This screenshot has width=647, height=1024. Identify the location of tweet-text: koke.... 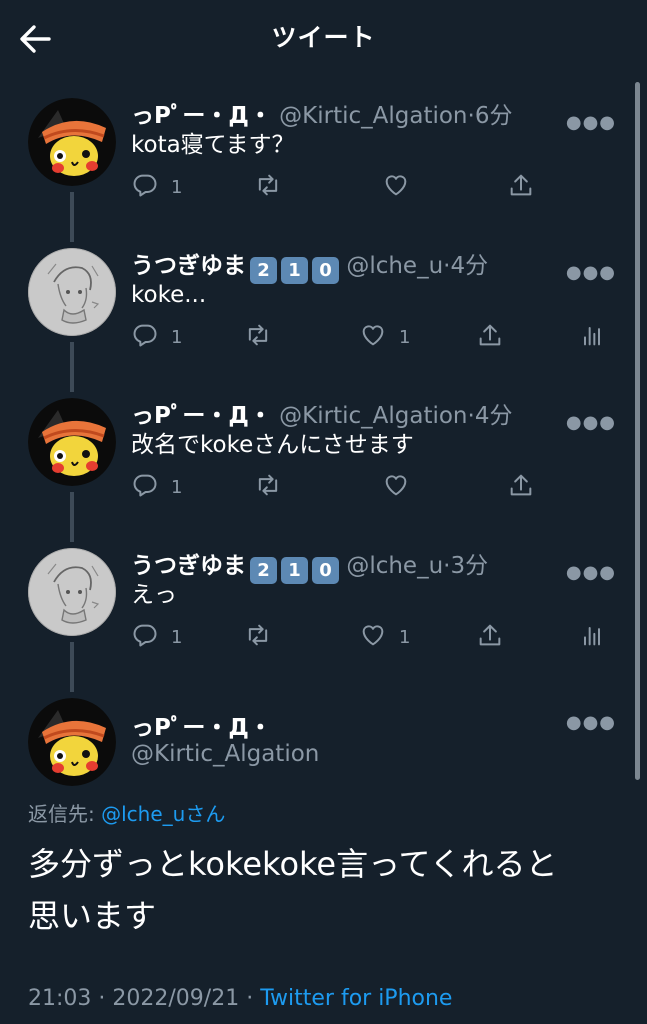
(169, 295).